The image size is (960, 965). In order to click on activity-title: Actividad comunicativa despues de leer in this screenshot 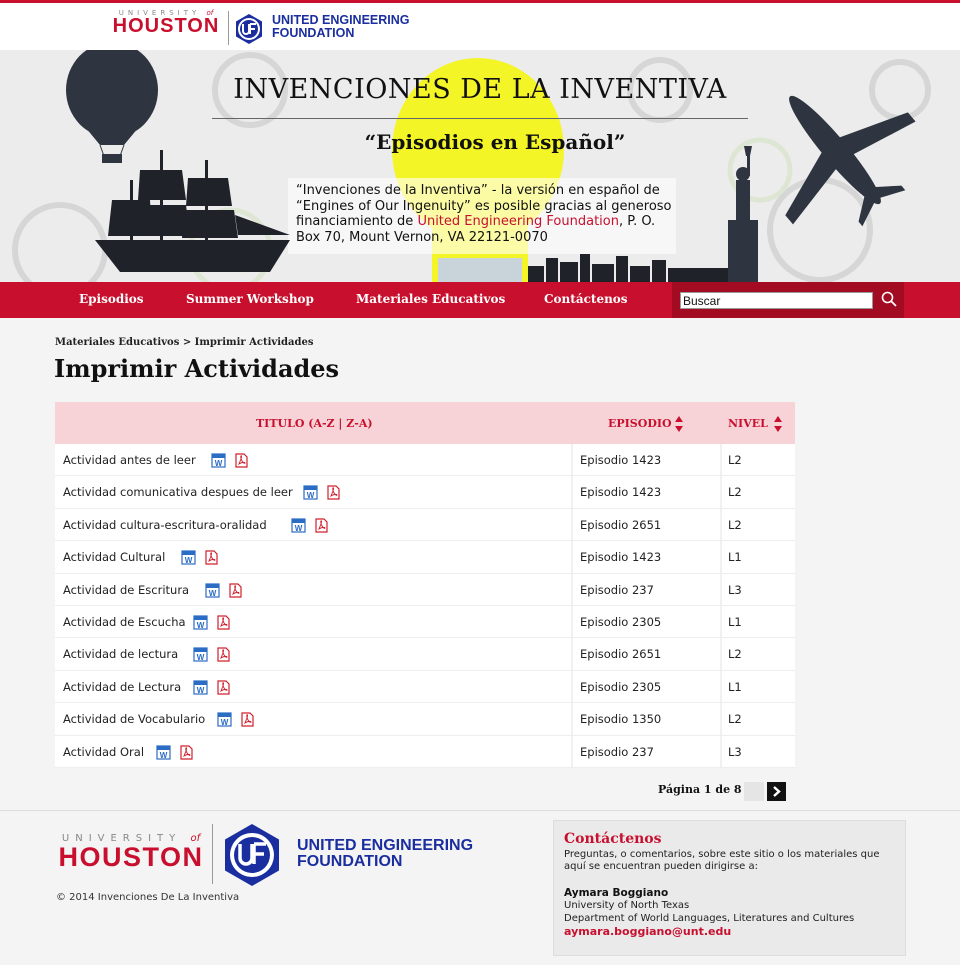, I will do `click(178, 492)`.